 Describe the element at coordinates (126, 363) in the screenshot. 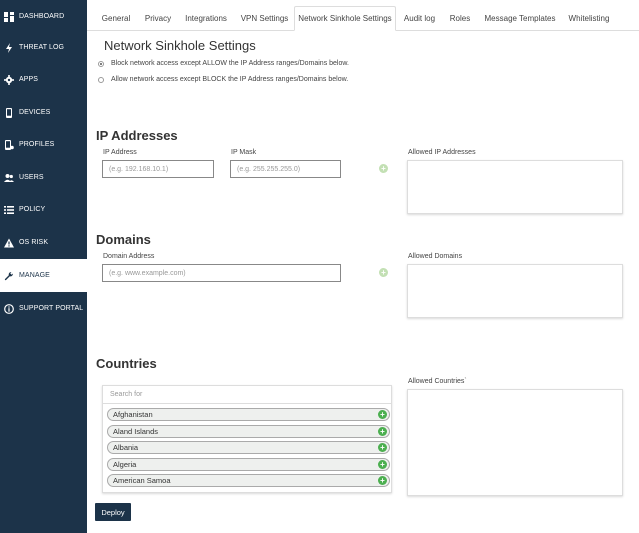

I see `section-title-countries: Countries` at that location.